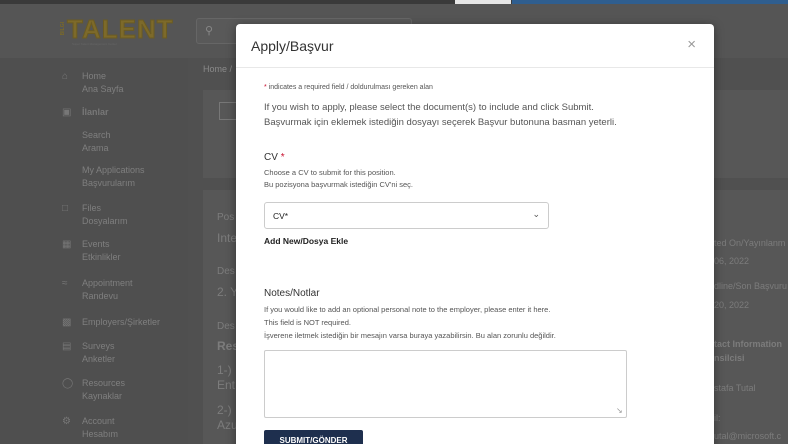  I want to click on sidebar-item-sublabel: Anketler, so click(99, 359).